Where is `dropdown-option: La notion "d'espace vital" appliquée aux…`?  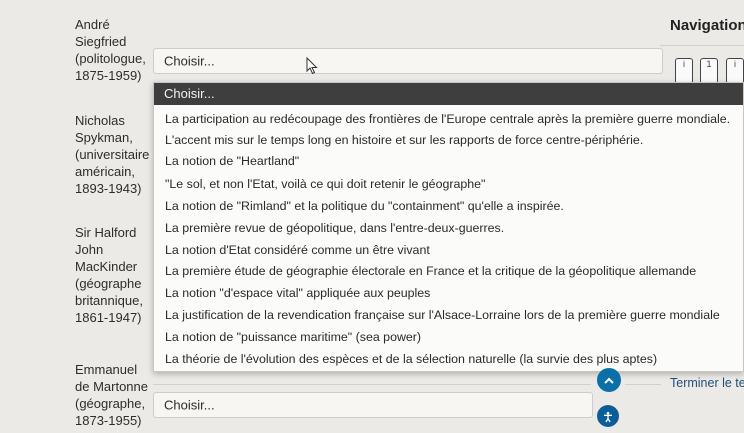
dropdown-option: La notion "d'espace vital" appliquée aux… is located at coordinates (297, 293).